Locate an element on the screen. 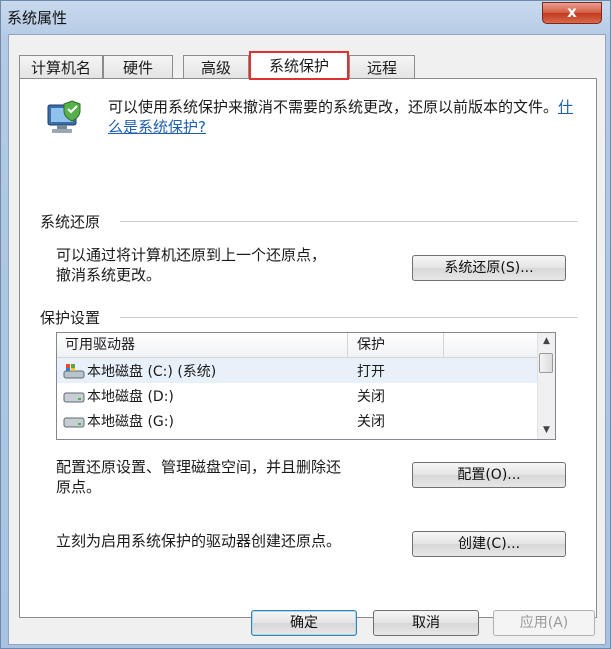  system-drive-icon is located at coordinates (74, 371).